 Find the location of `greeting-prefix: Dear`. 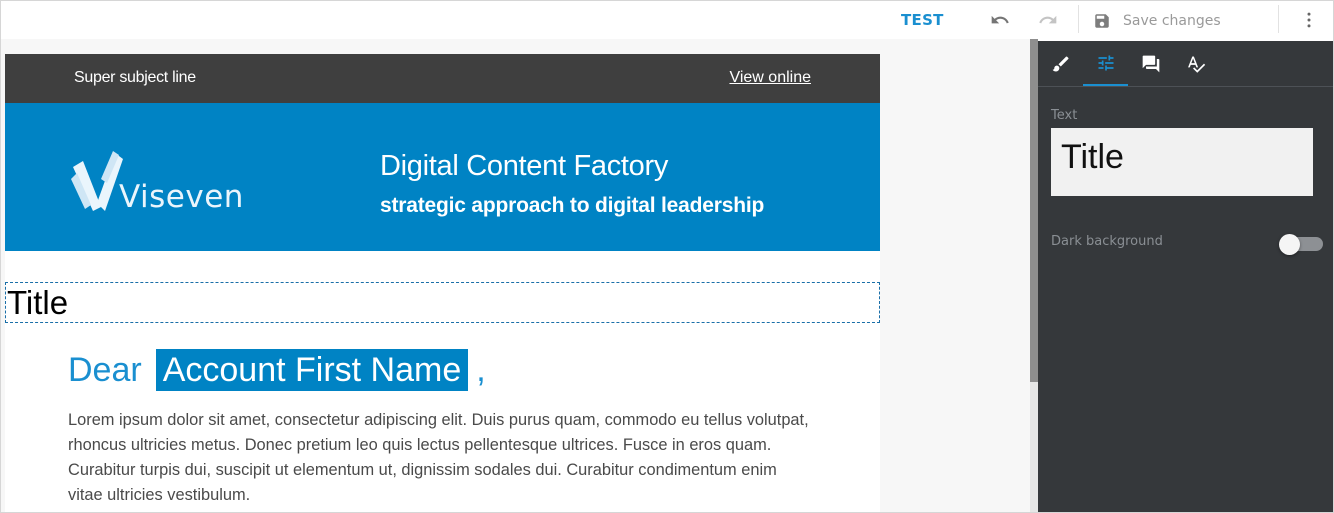

greeting-prefix: Dear is located at coordinates (105, 369).